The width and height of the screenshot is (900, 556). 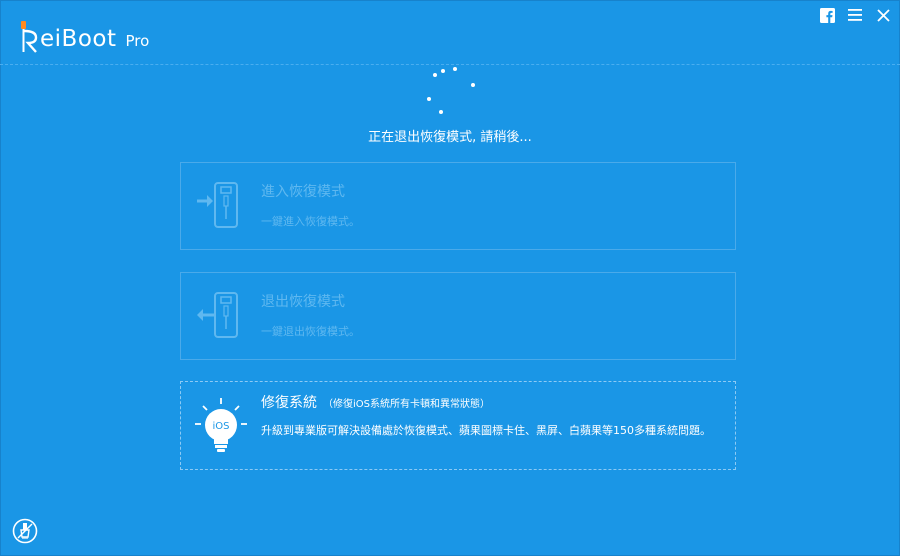 I want to click on facebook-icon, so click(x=827, y=15).